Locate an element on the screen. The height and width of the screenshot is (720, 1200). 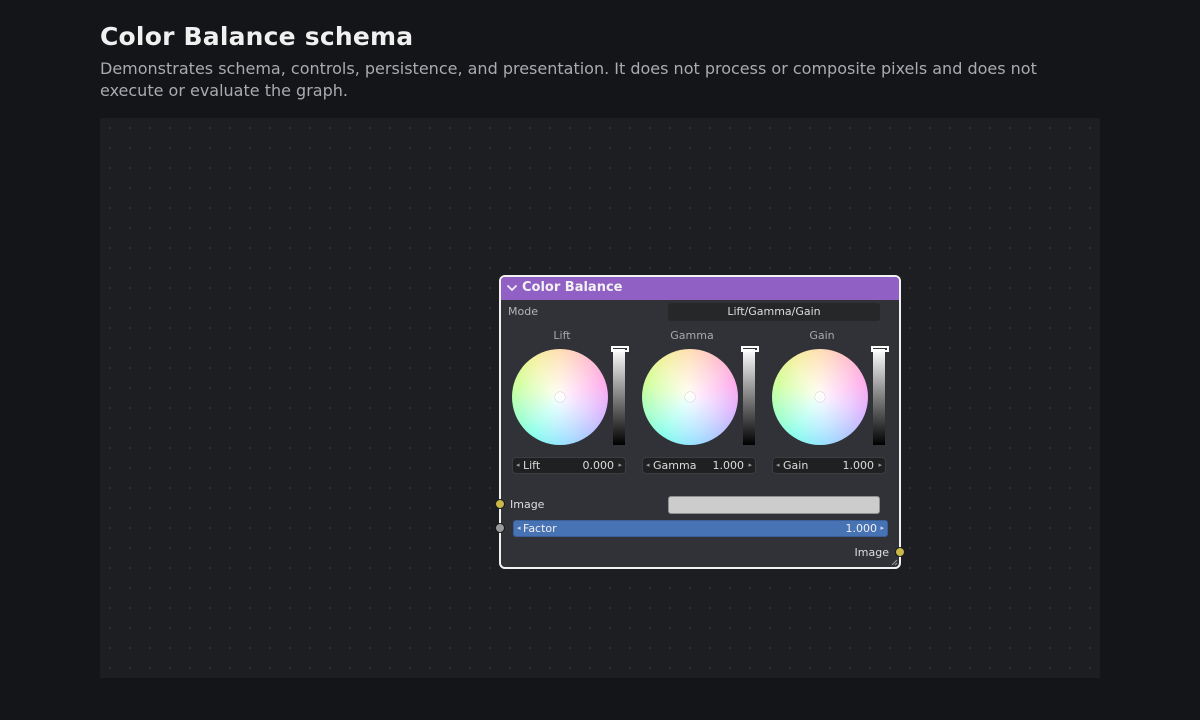
lift-value-slider is located at coordinates (620, 395).